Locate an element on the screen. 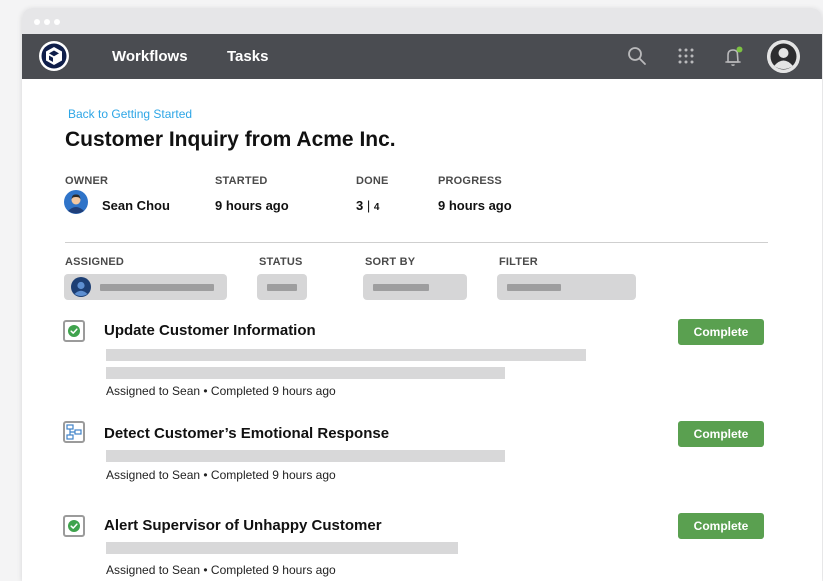 The image size is (823, 581). done-value: 3 | 4 is located at coordinates (367, 205).